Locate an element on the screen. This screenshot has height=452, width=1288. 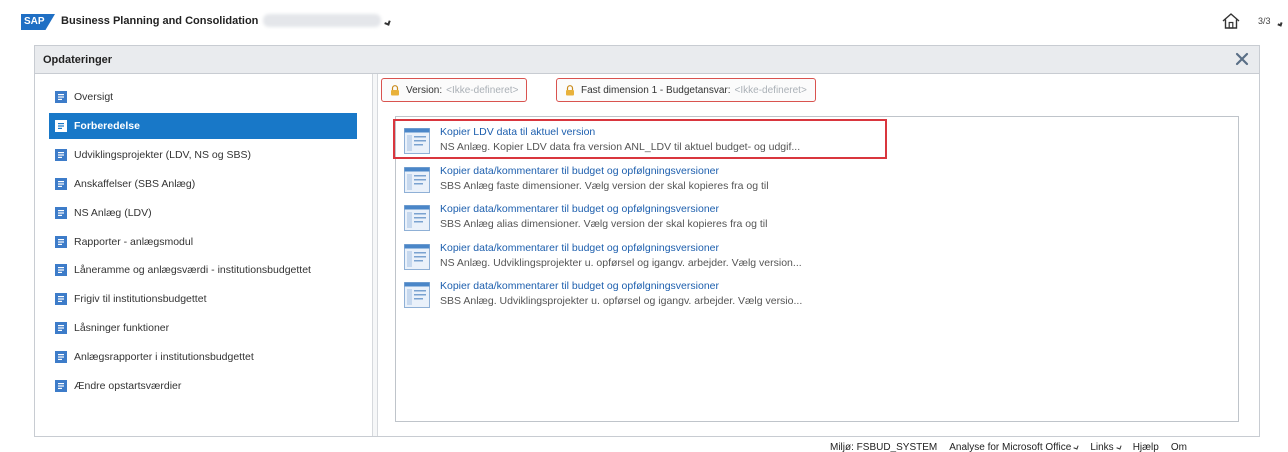
sidebar-item-ns-anl-g-ldv: NS Anlæg (LDV) is located at coordinates (203, 213).